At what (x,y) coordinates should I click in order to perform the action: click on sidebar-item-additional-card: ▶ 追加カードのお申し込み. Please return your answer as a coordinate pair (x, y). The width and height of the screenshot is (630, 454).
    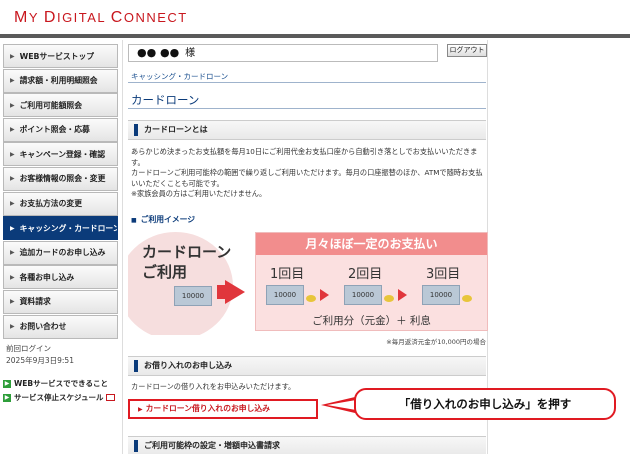
    Looking at the image, I should click on (60, 252).